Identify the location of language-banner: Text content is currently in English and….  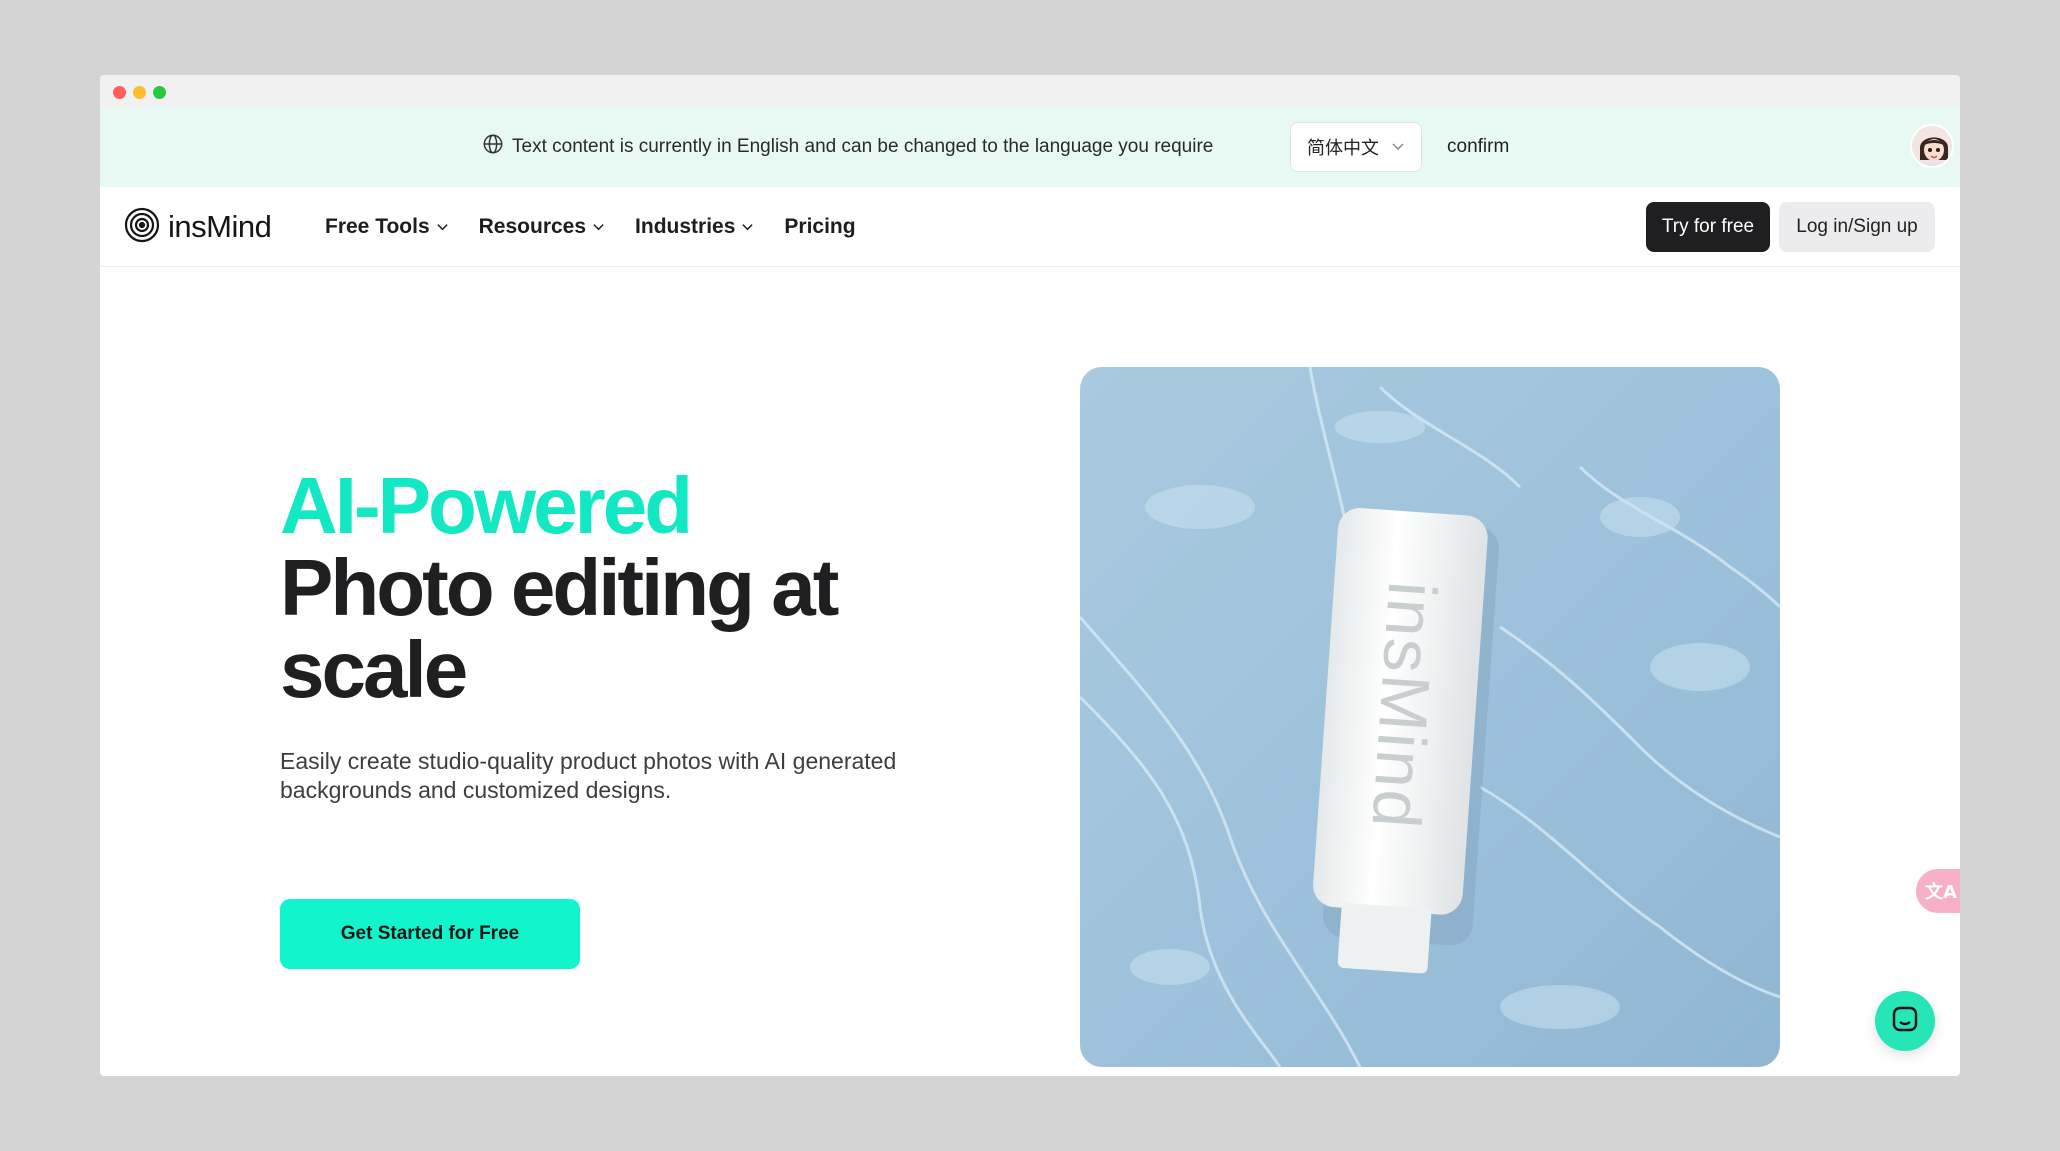
(1030, 147).